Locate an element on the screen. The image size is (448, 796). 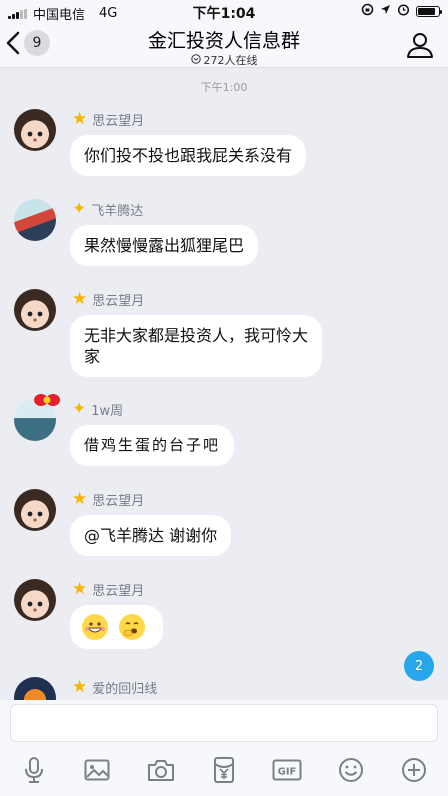
message-item: ★ 思云望月 你们投不投也跟我屁关系没有 is located at coordinates (224, 145).